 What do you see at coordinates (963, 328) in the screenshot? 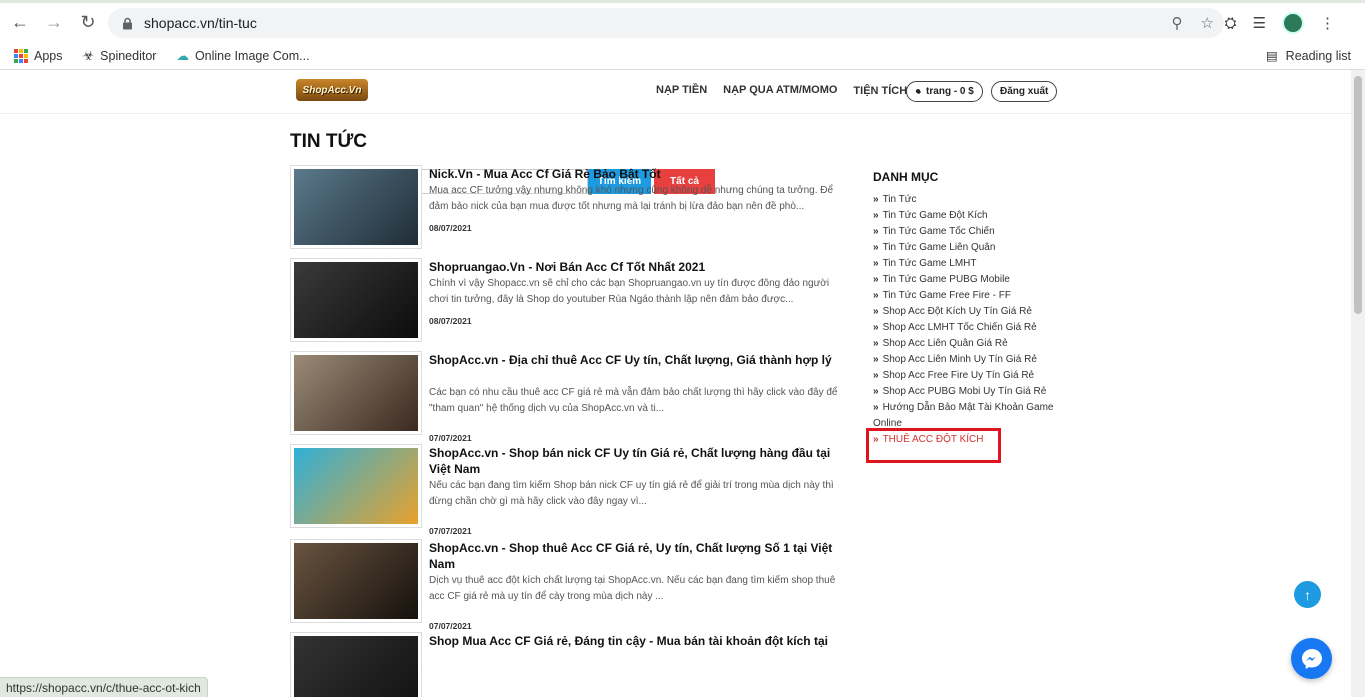
I see `category-item: » Shop Acc LMHT Tốc Chiến Giá Rẻ` at bounding box center [963, 328].